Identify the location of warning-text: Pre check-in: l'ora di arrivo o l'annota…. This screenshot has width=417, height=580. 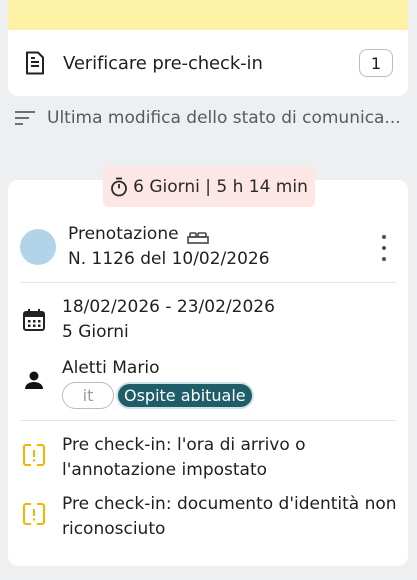
(184, 457).